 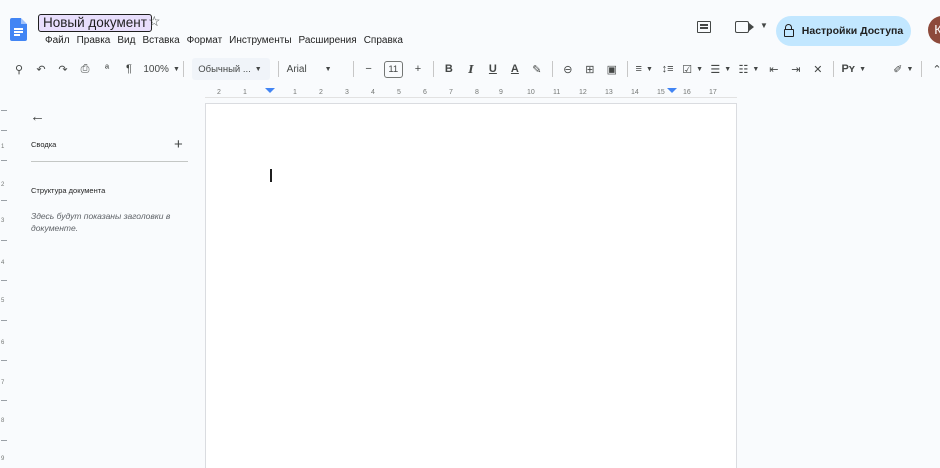 What do you see at coordinates (95, 23) in the screenshot?
I see `document-title-input: Новый документ` at bounding box center [95, 23].